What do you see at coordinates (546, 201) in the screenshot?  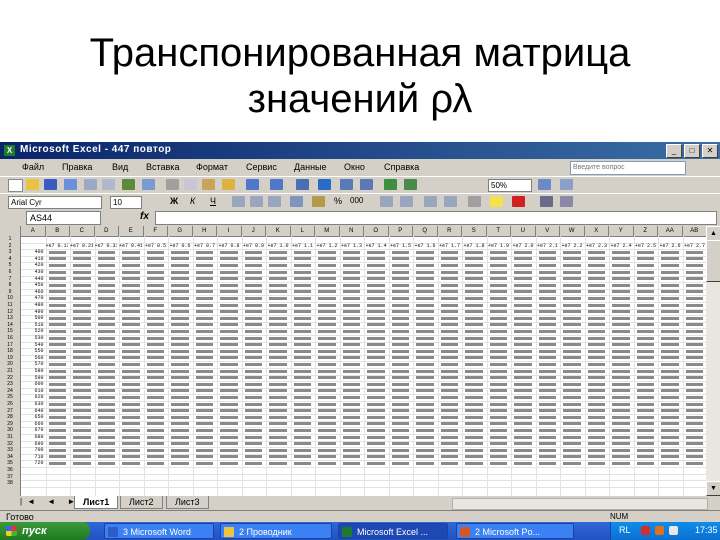 I see `draw-border-icon` at bounding box center [546, 201].